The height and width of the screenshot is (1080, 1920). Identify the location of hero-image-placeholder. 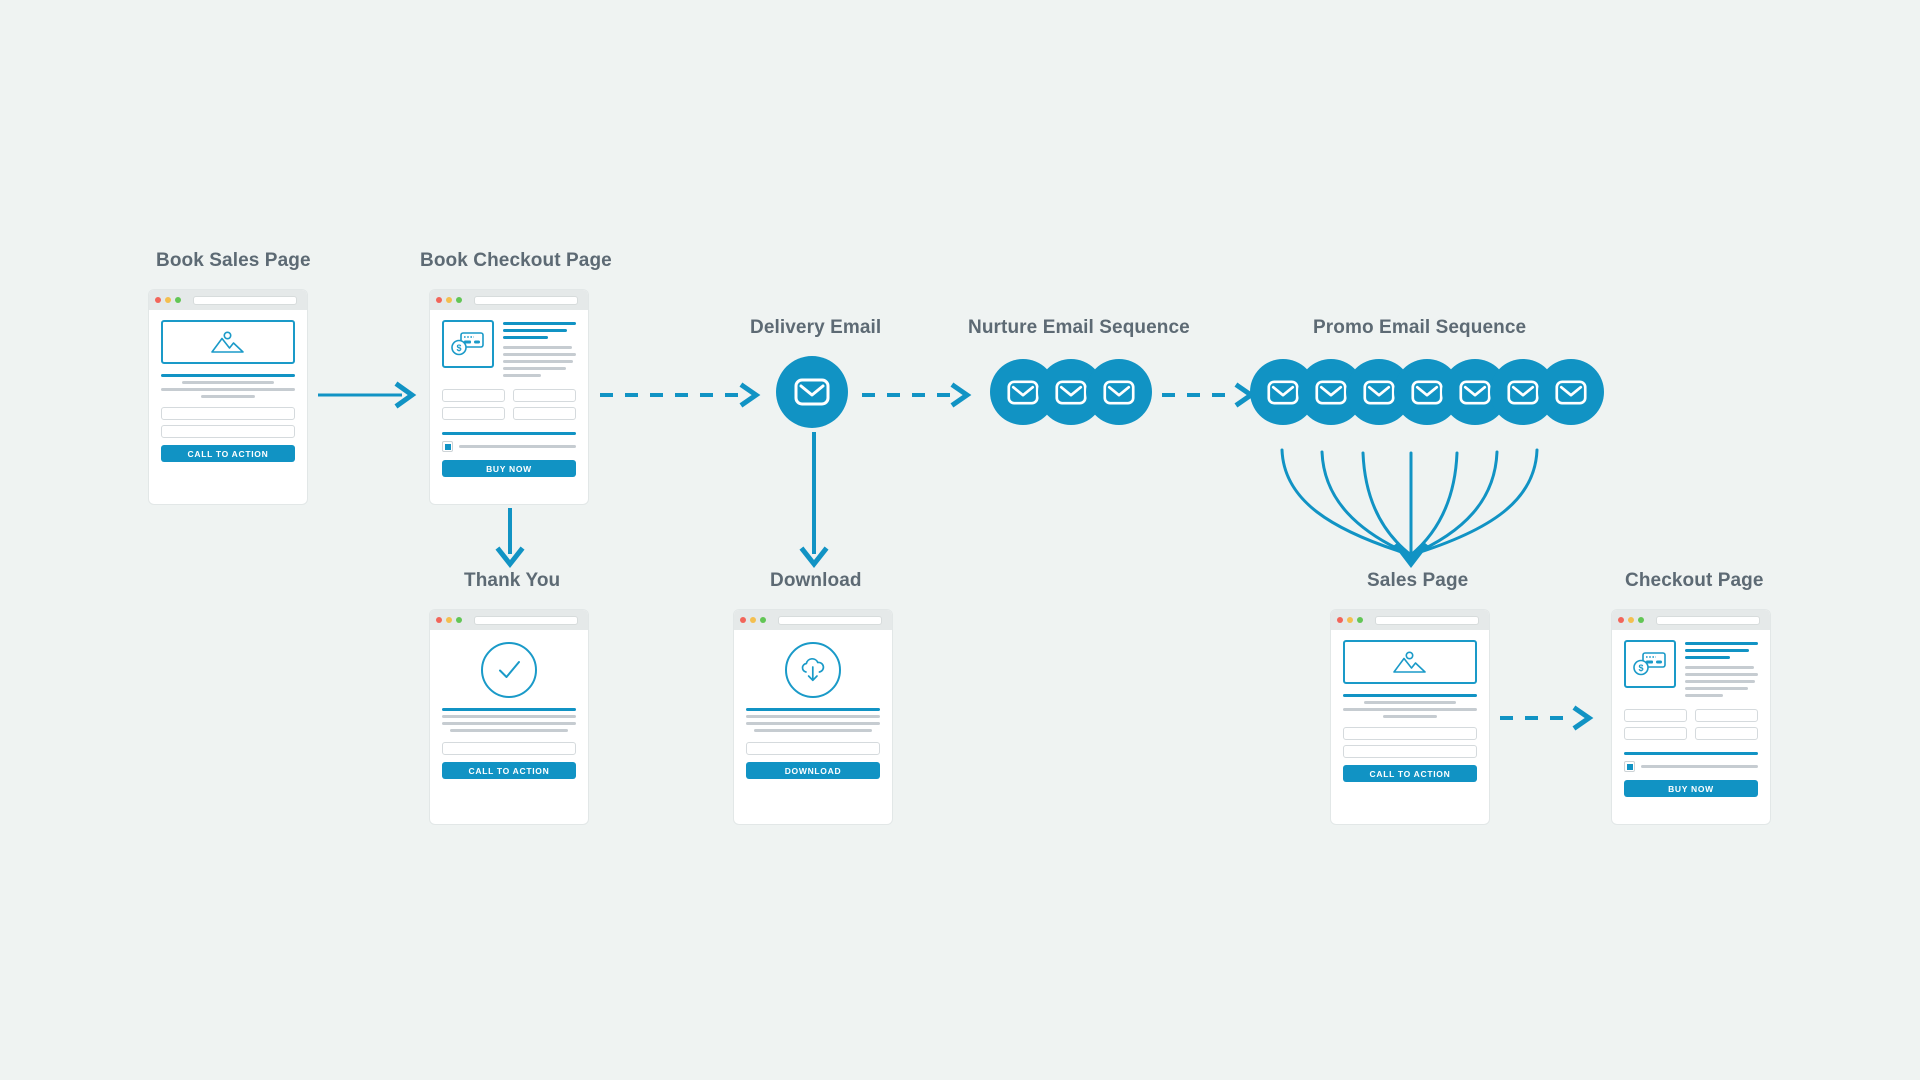
(1410, 662).